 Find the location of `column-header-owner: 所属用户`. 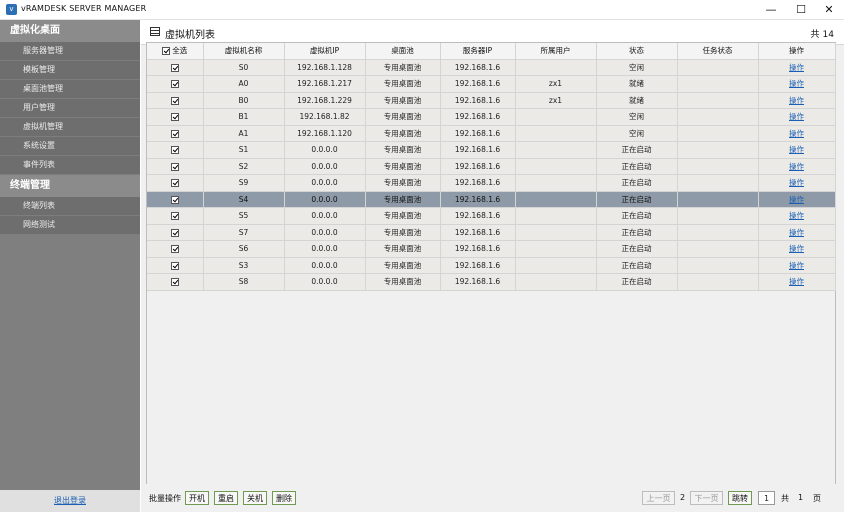

column-header-owner: 所属用户 is located at coordinates (556, 51).